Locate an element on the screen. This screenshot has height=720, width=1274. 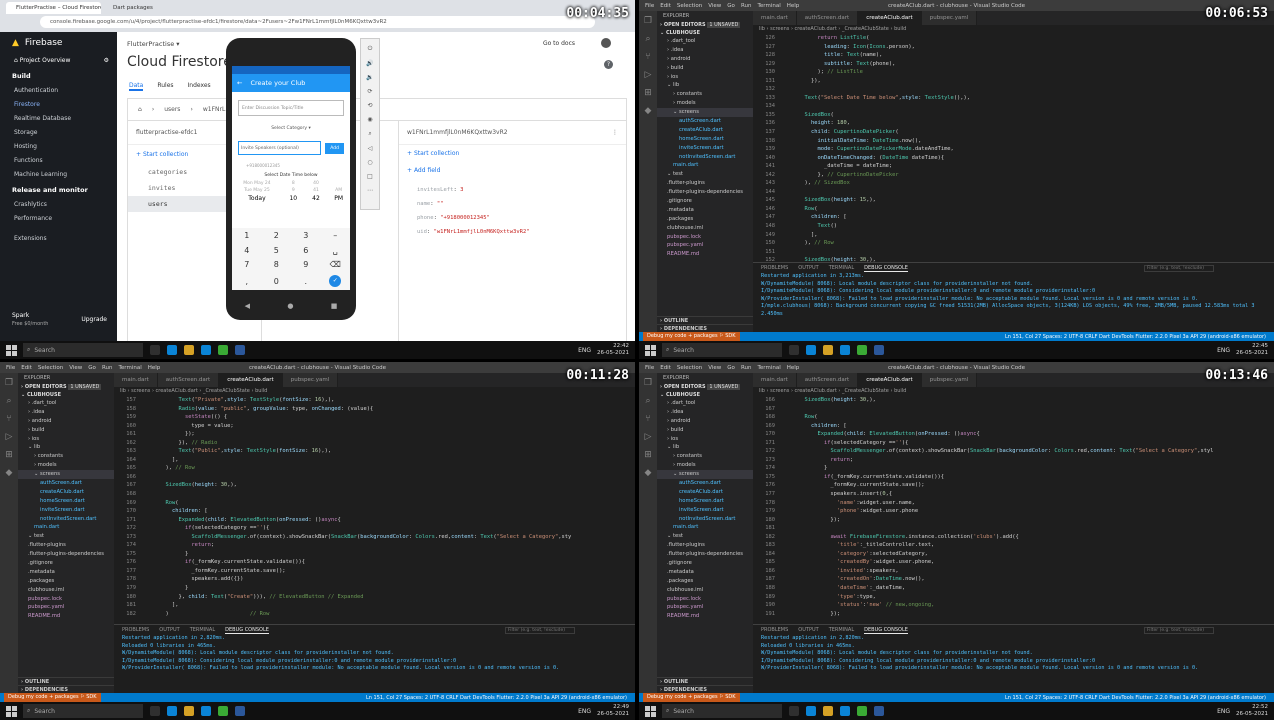
keypad-key: 6 is located at coordinates (305, 250).